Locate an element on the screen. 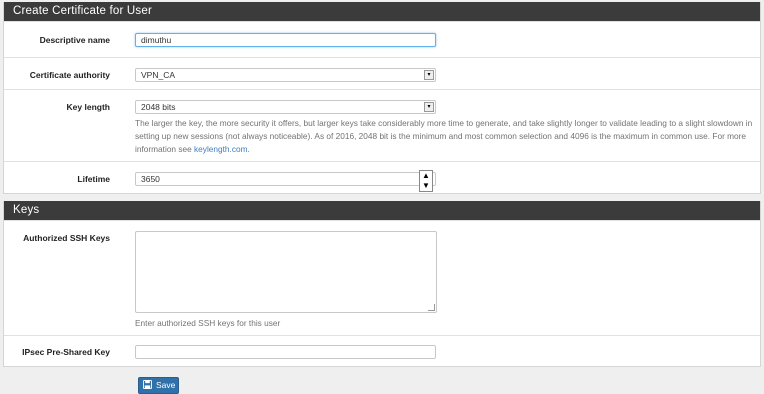 The image size is (764, 394). descriptive-name-input: dimuthu is located at coordinates (285, 40).